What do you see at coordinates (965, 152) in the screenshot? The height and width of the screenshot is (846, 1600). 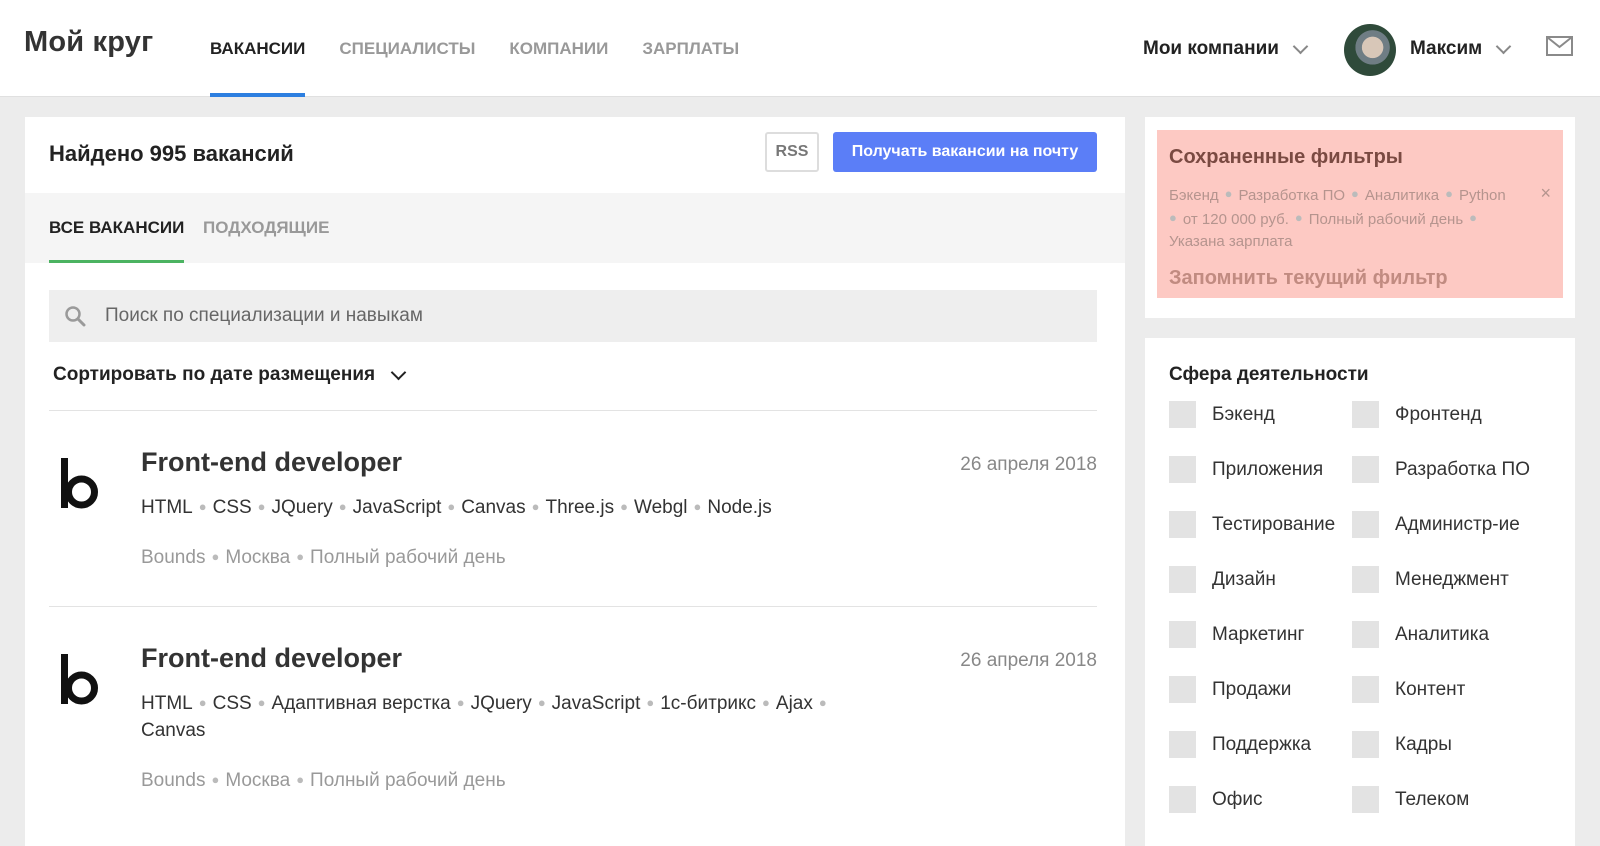 I see `subscribe-email-button: Получать вакансии на почту` at bounding box center [965, 152].